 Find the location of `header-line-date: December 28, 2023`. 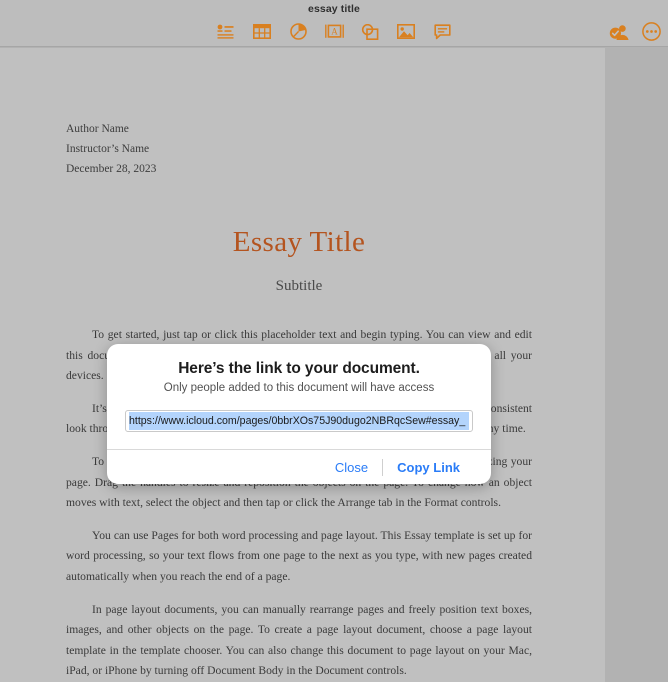

header-line-date: December 28, 2023 is located at coordinates (111, 169).